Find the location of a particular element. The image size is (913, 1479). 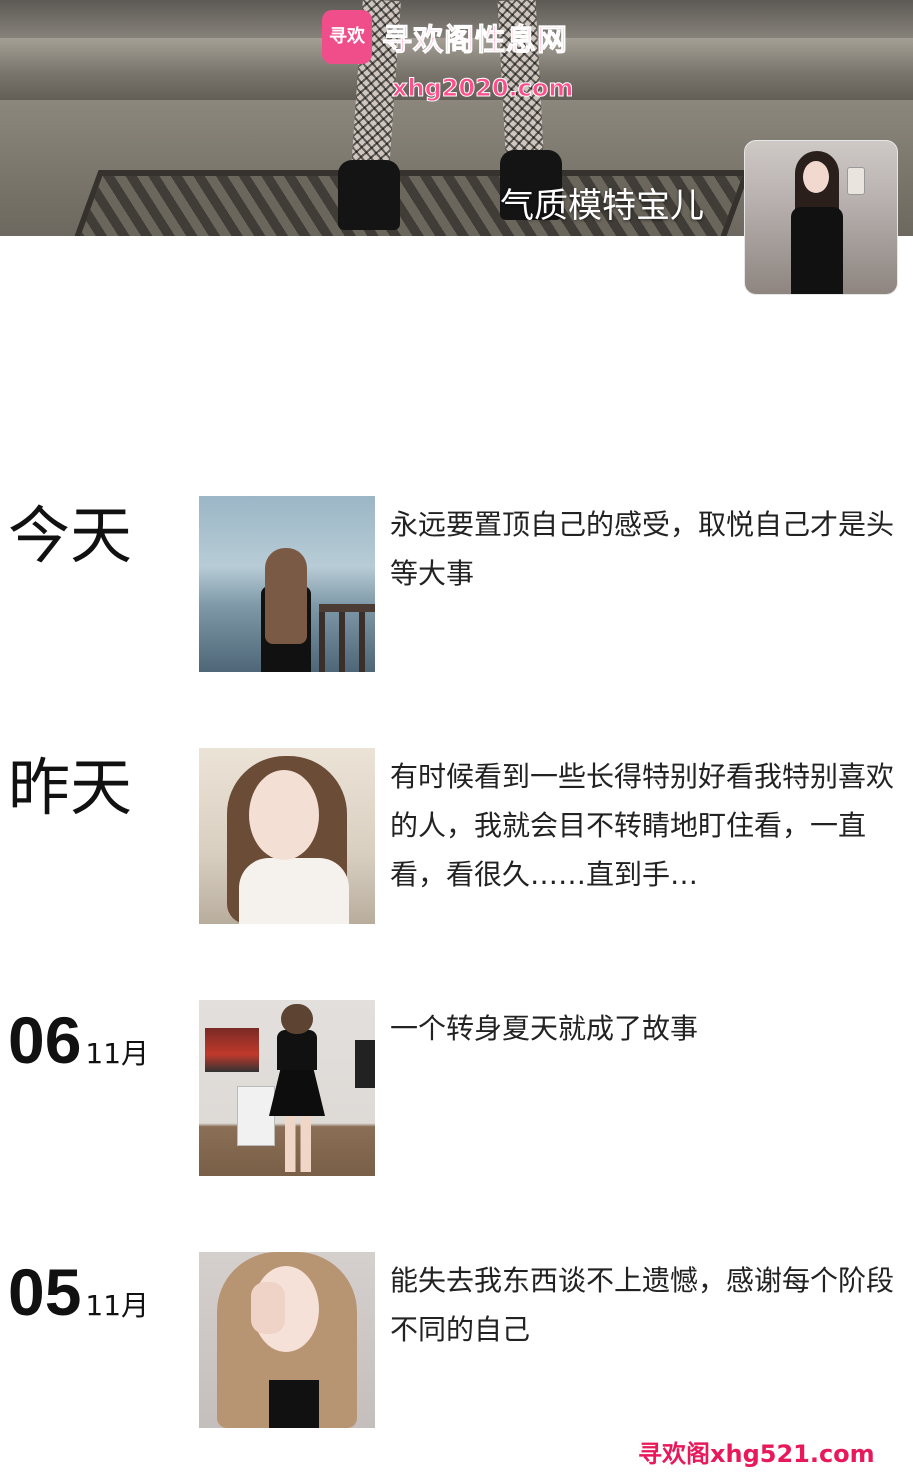

avatar-figure is located at coordinates (823, 222).